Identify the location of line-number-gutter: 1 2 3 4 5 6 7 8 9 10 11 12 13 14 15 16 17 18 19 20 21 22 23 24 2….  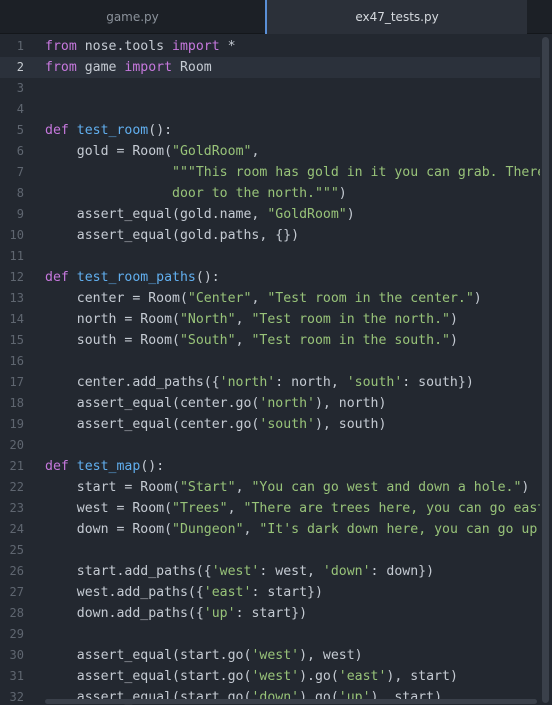
(17, 370).